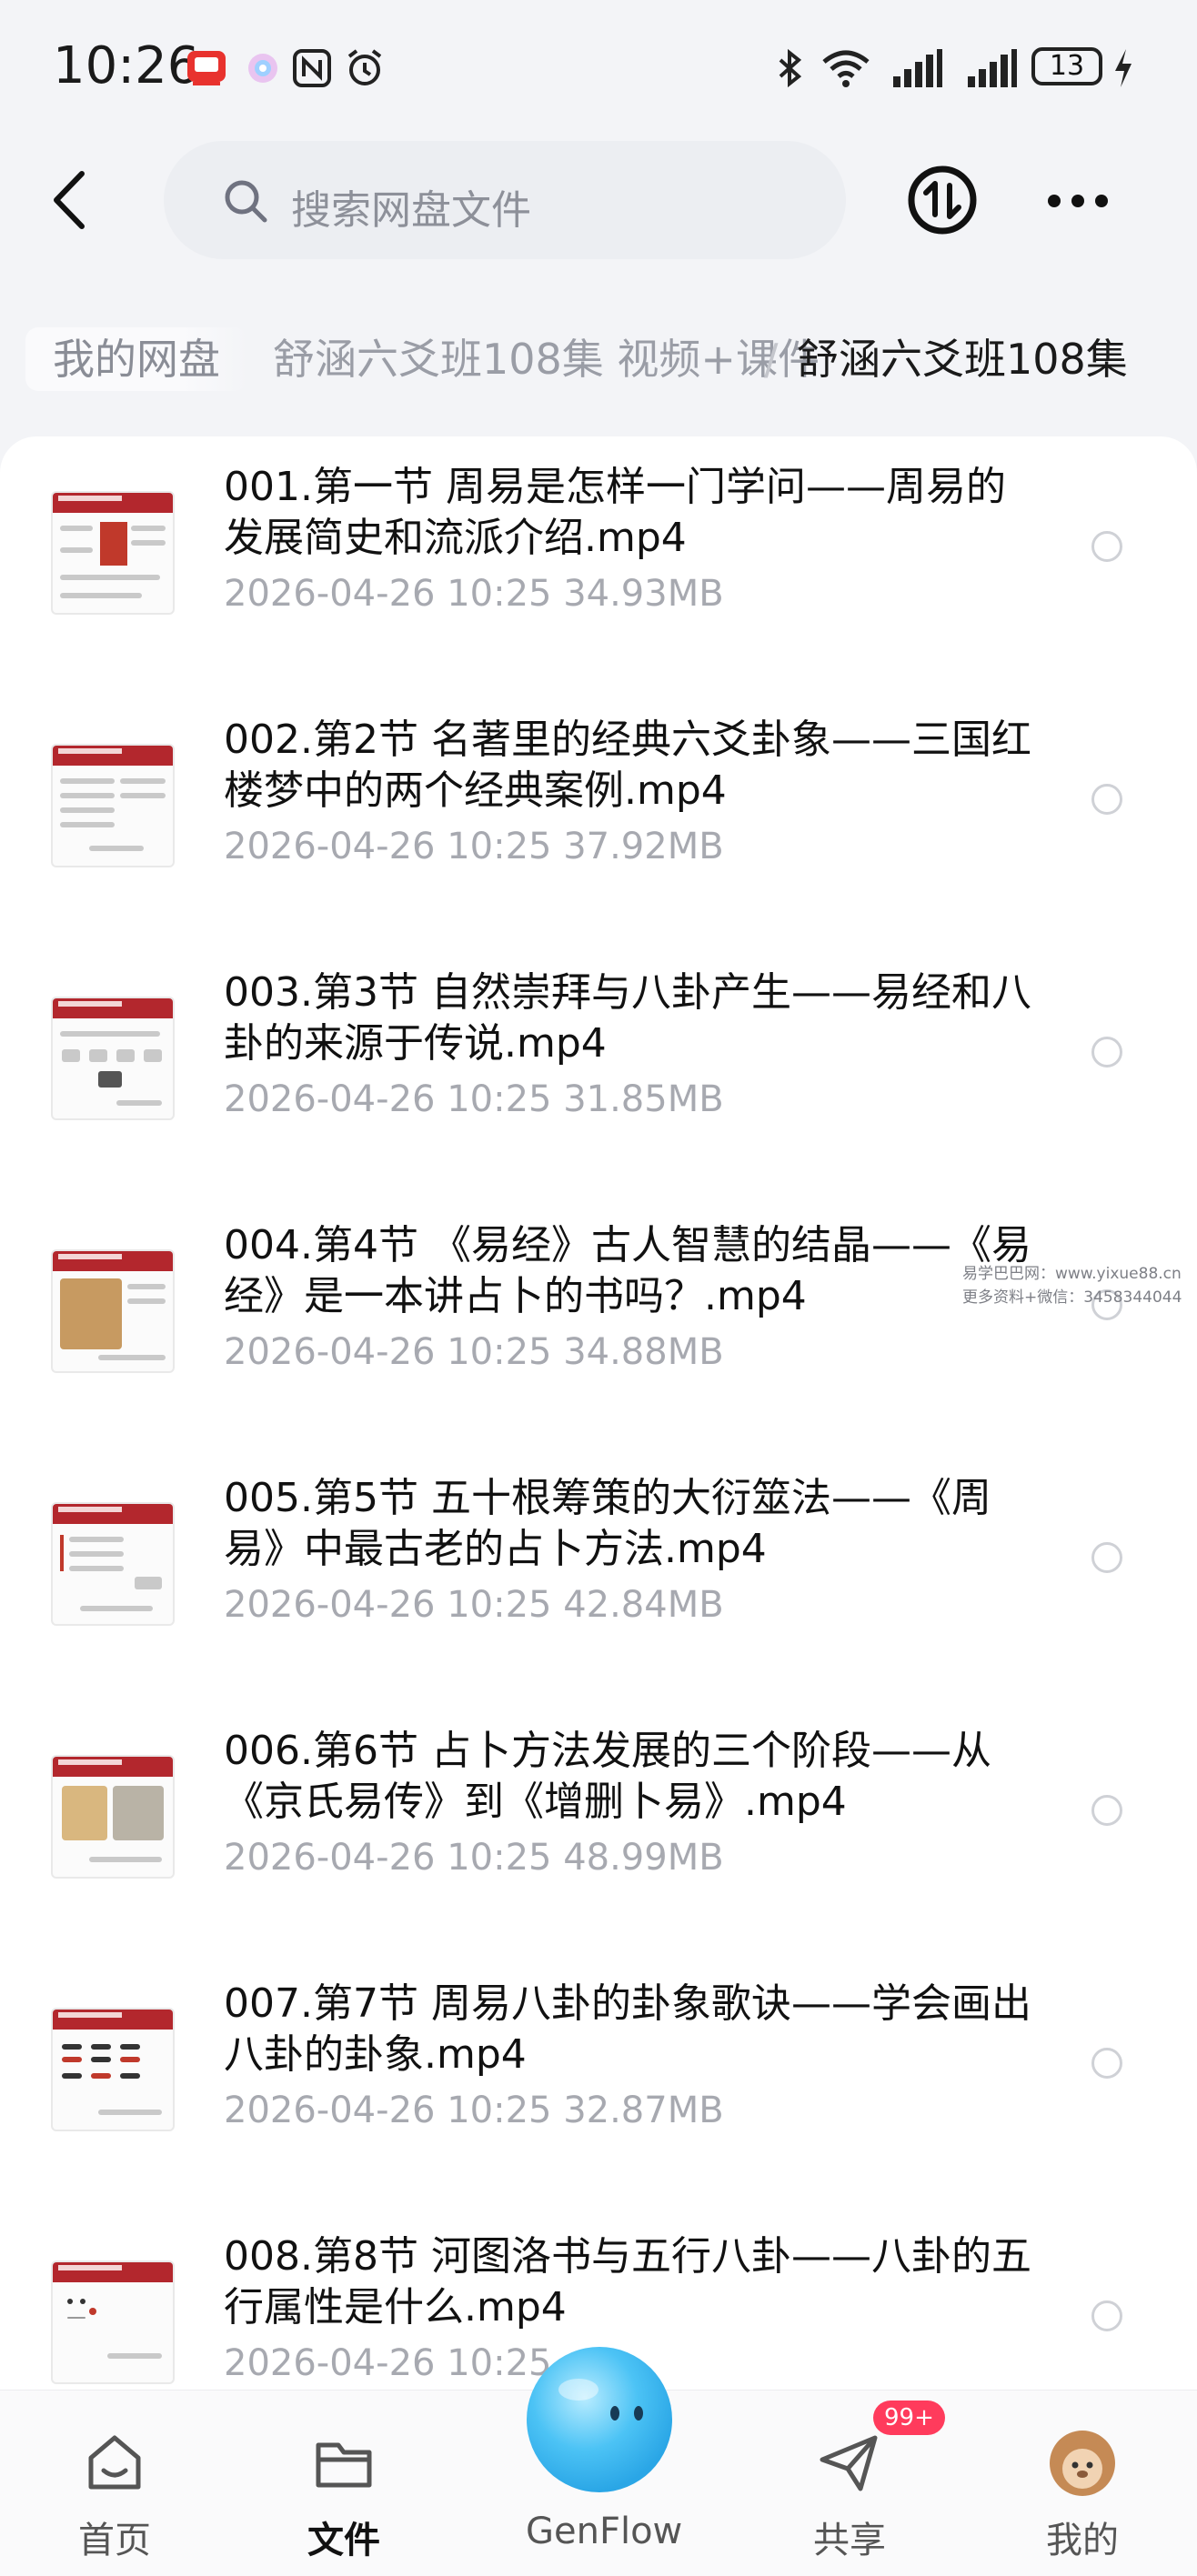 Image resolution: width=1197 pixels, height=2576 pixels. What do you see at coordinates (627, 2029) in the screenshot?
I see `file-title: 007.第7节 周易八卦的卦象歌诀——学会画出八卦的卦象.mp4` at bounding box center [627, 2029].